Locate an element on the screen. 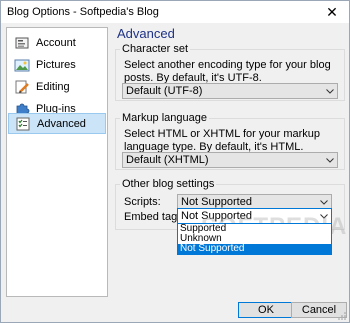 This screenshot has height=323, width=350. markup-language-select: Default (XHTML) is located at coordinates (230, 160).